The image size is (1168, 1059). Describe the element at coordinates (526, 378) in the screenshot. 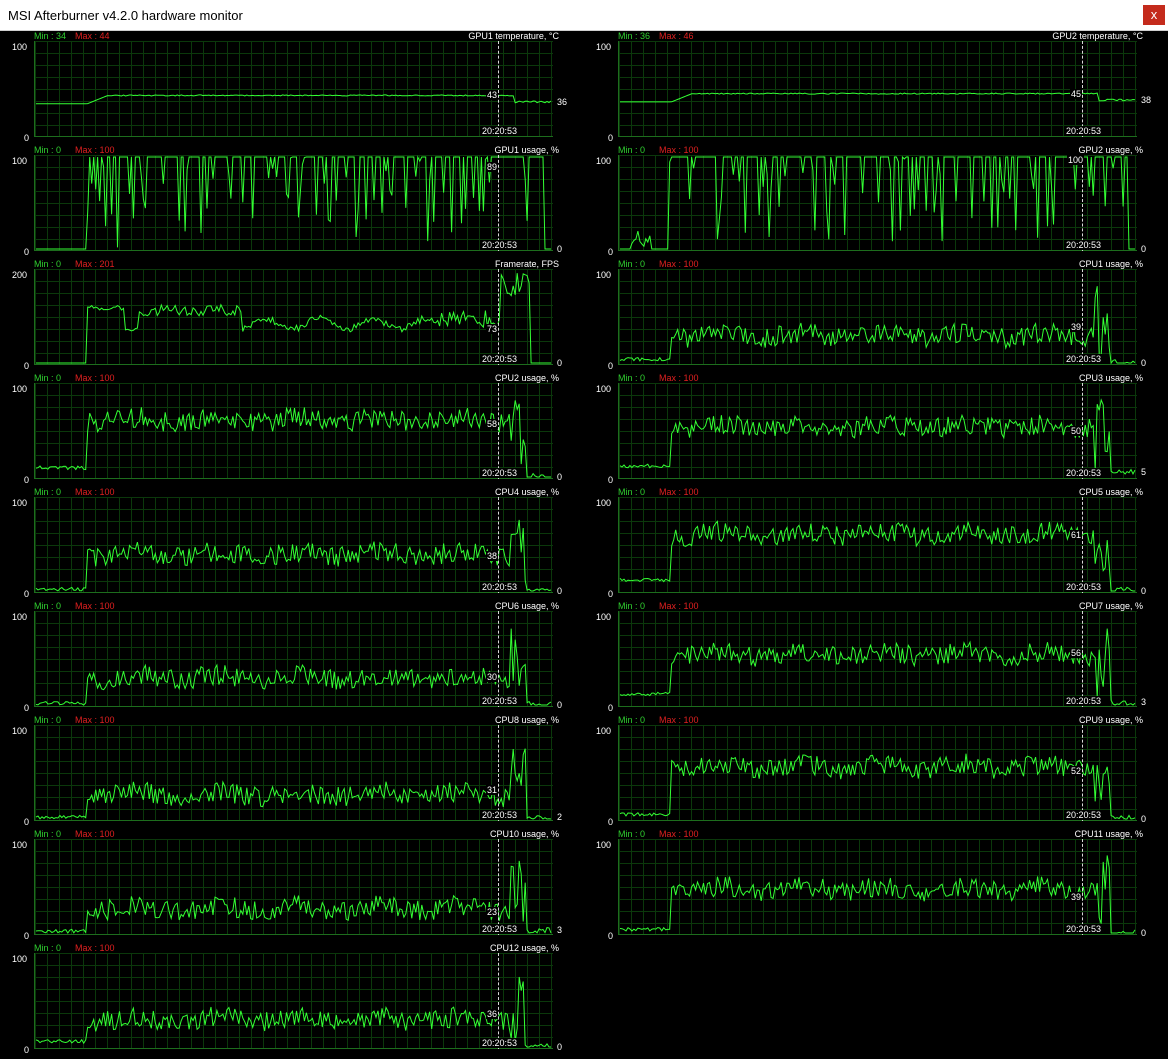

I see `graph-title: CPU2 usage, %` at that location.